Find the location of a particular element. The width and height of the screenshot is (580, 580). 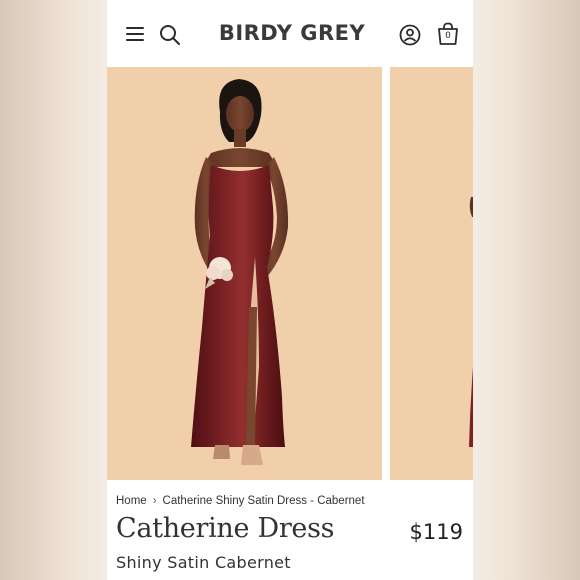

product-title: Catherine Dress is located at coordinates (225, 528).